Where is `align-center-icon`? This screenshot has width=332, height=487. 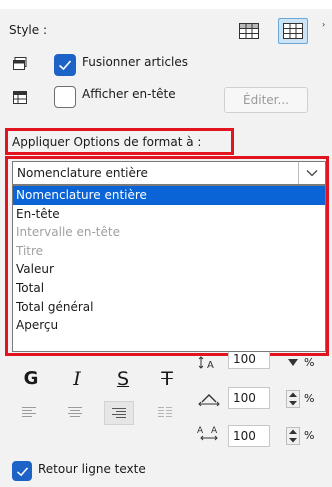
align-center-icon is located at coordinates (75, 413).